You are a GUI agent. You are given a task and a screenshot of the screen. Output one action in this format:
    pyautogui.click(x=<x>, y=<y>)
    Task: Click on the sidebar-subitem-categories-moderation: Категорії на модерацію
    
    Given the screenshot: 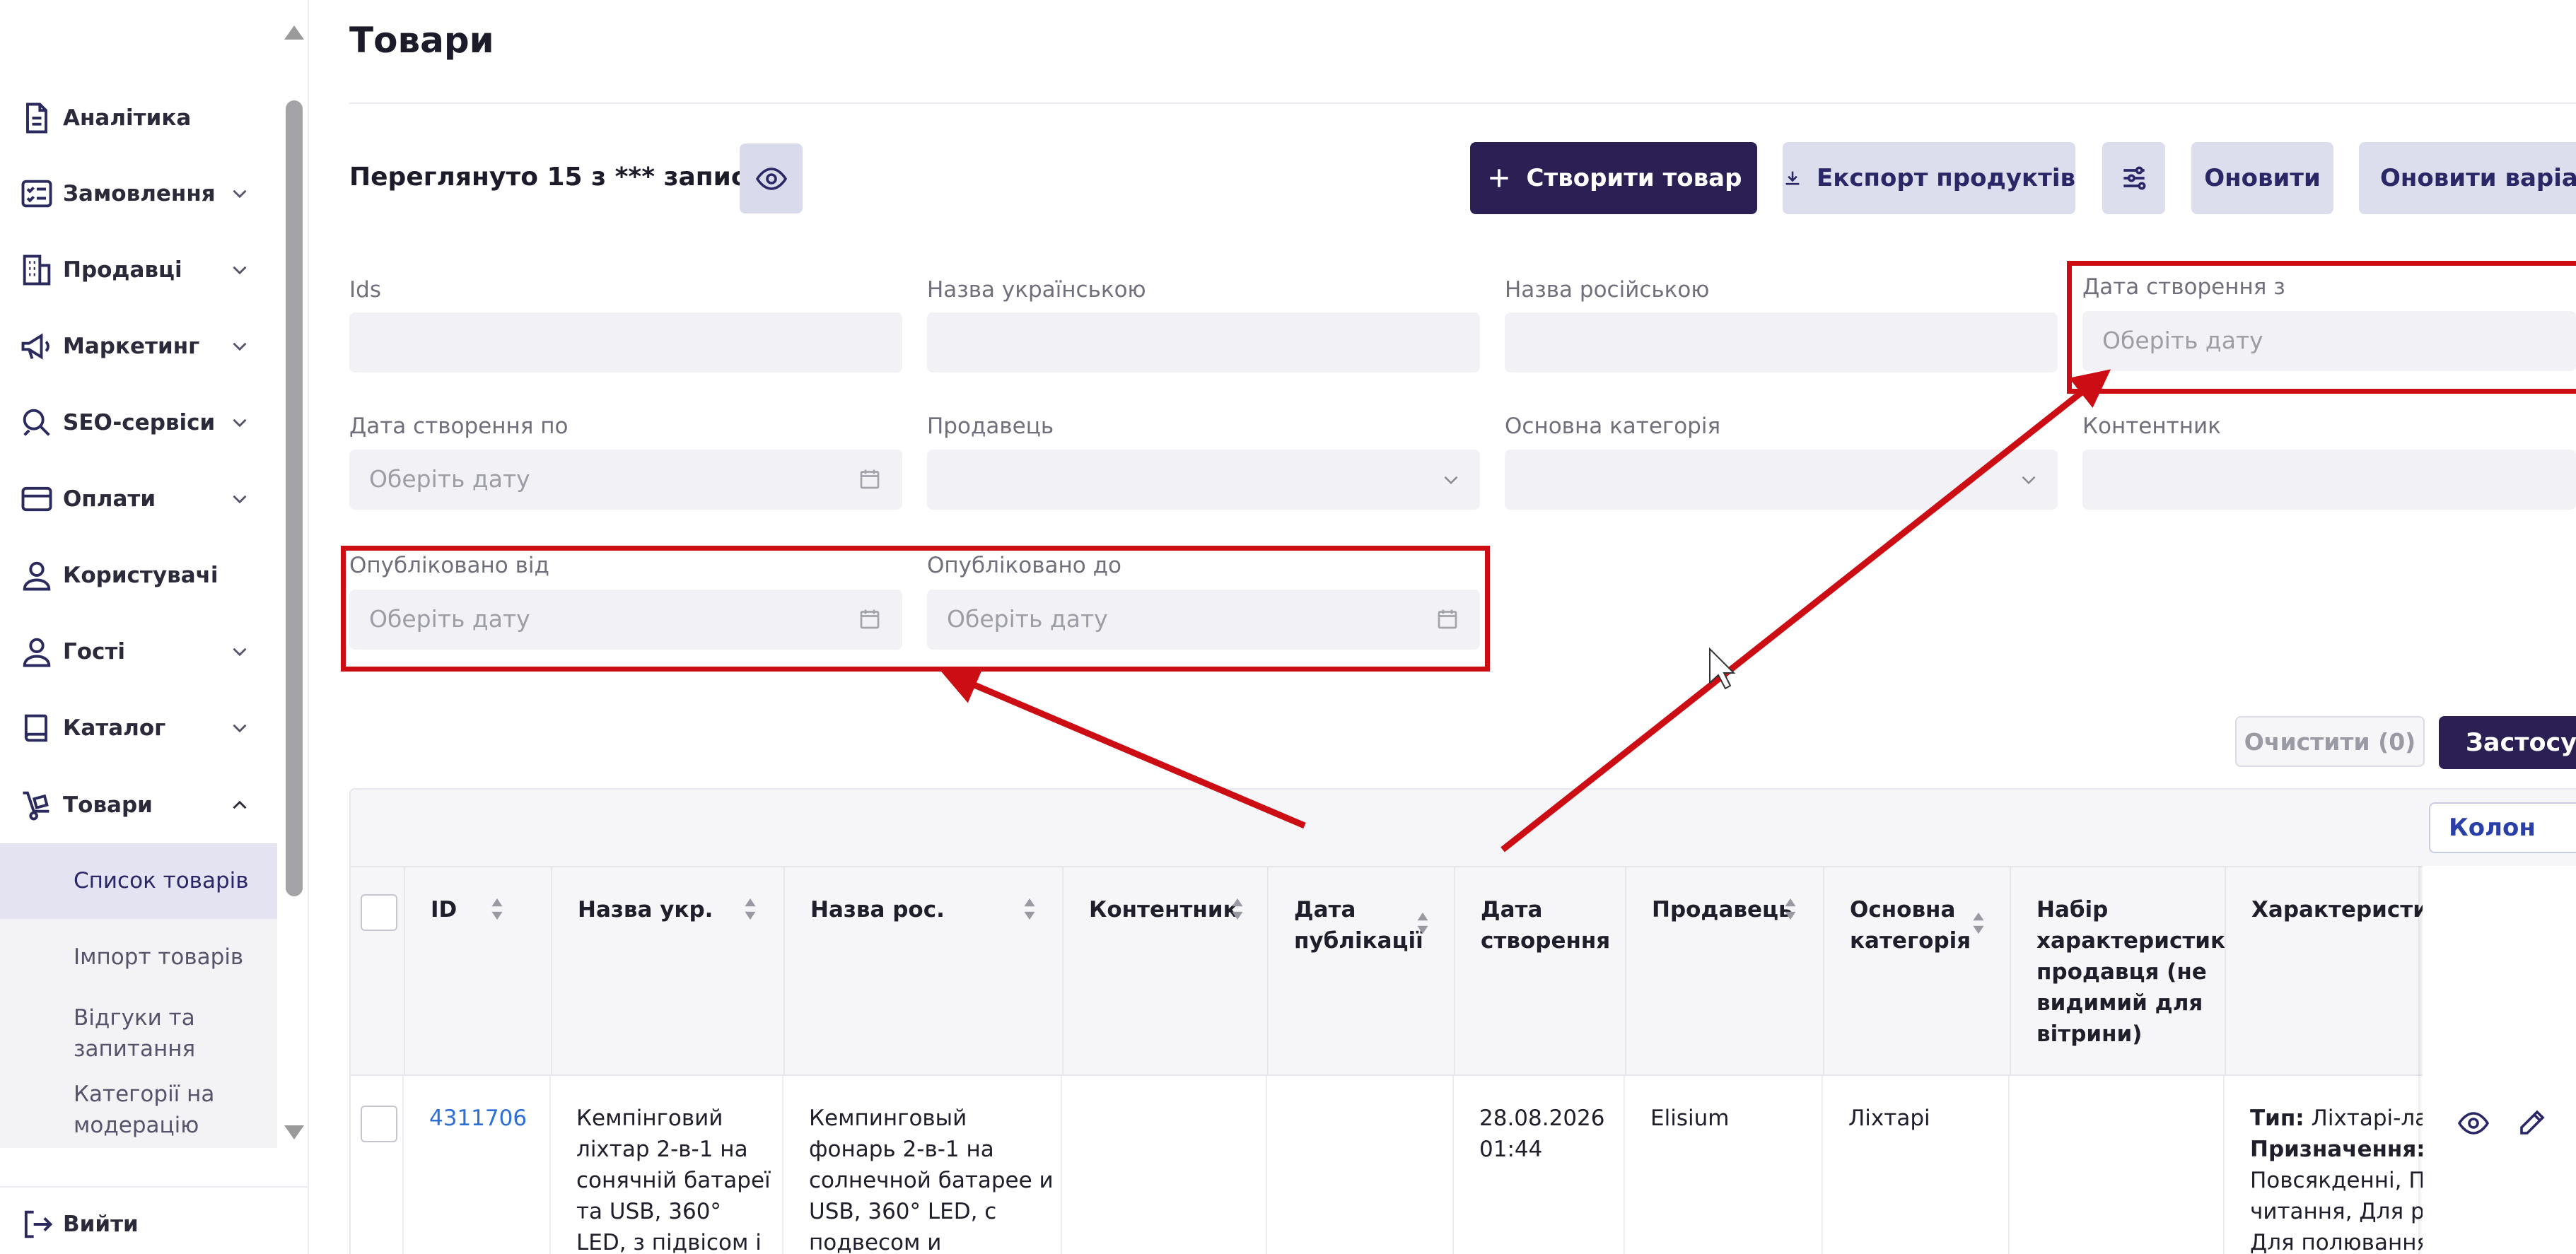 What is the action you would take?
    pyautogui.click(x=138, y=1107)
    